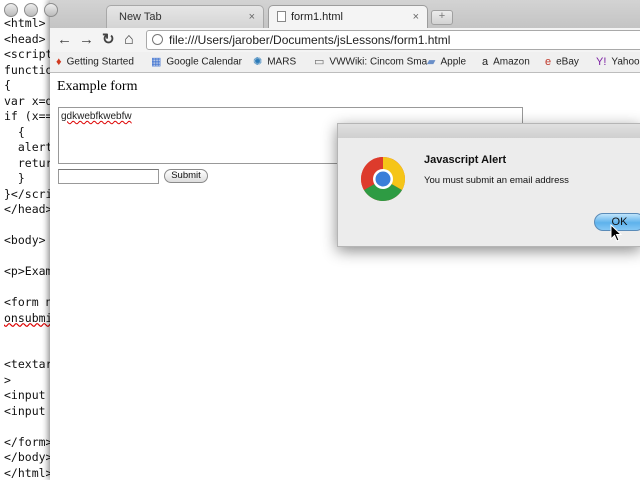 The width and height of the screenshot is (640, 480). I want to click on code-line: alert, so click(28, 147).